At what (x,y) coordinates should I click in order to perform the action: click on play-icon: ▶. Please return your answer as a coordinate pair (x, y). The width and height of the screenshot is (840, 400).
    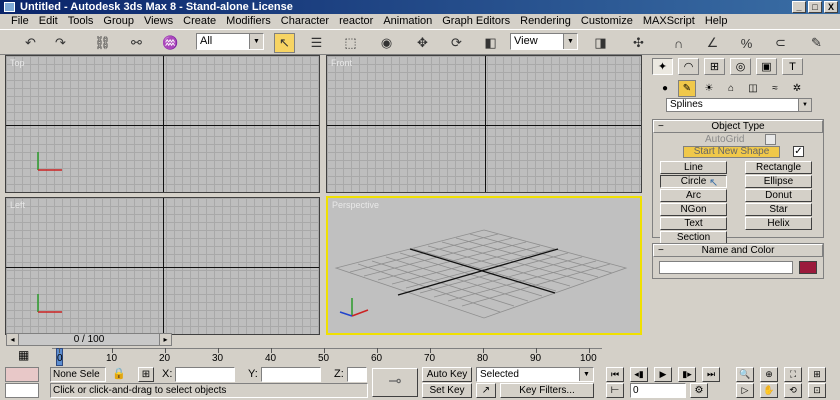
    Looking at the image, I should click on (663, 374).